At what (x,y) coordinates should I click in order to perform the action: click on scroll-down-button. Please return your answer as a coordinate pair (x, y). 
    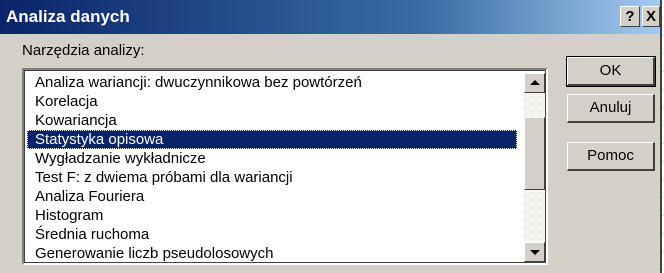
    Looking at the image, I should click on (534, 252).